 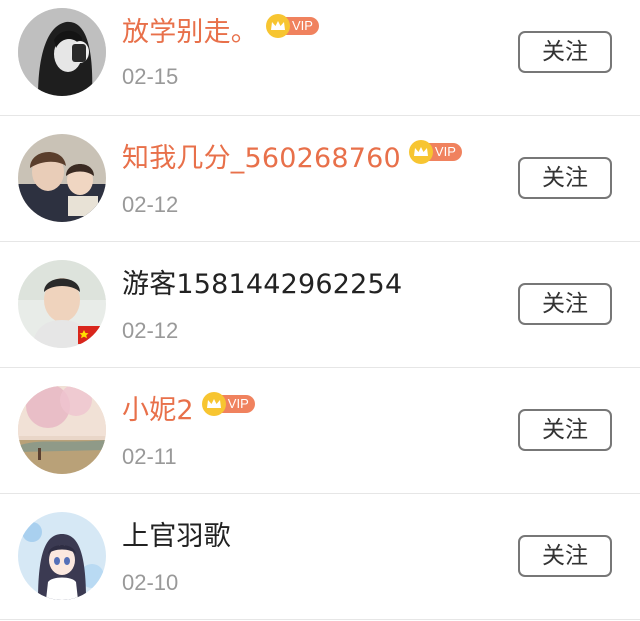 What do you see at coordinates (190, 33) in the screenshot?
I see `user-name: 放学别走。` at bounding box center [190, 33].